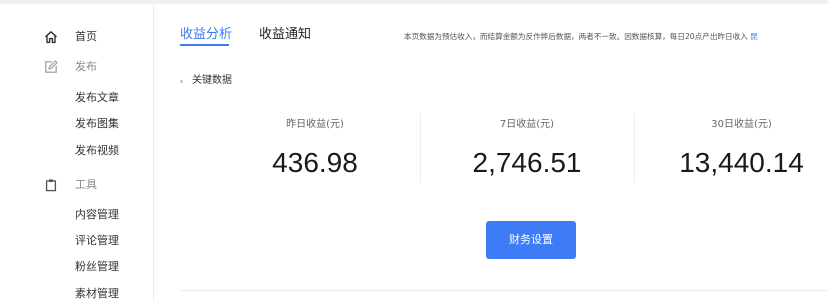 Image resolution: width=828 pixels, height=305 pixels. Describe the element at coordinates (86, 36) in the screenshot. I see `sidebar-item-label: 首页` at that location.